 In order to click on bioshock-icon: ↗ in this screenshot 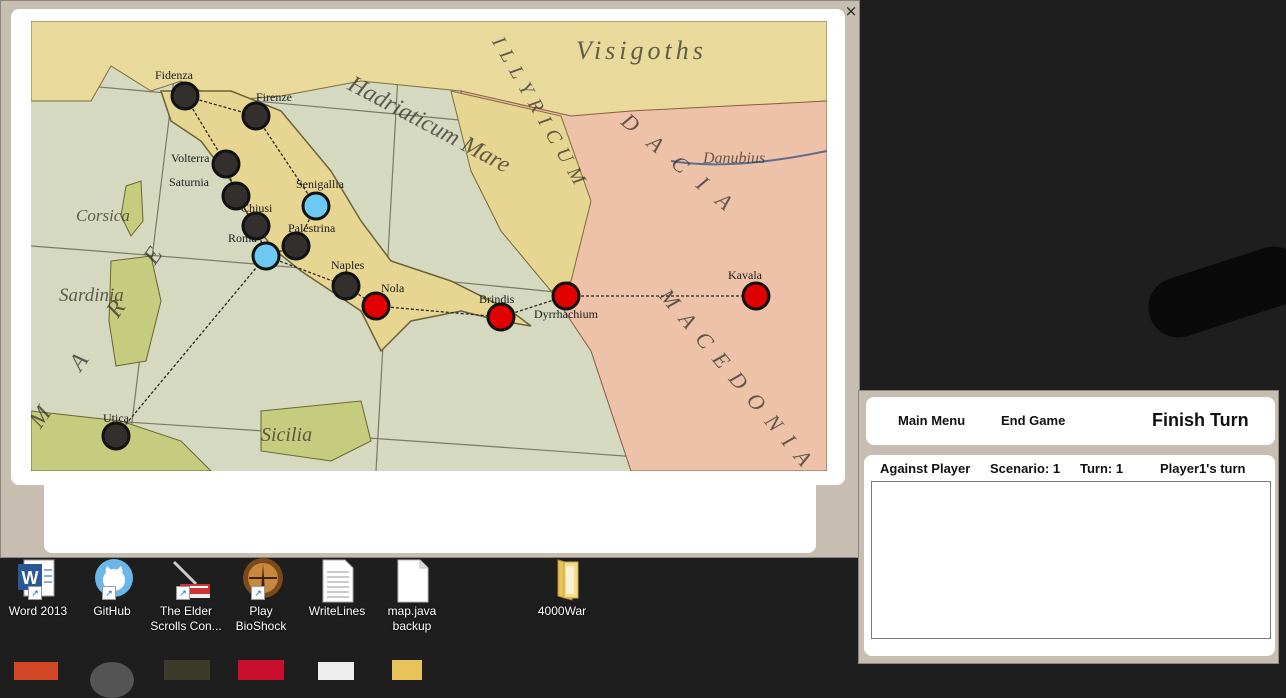, I will do `click(261, 581)`.